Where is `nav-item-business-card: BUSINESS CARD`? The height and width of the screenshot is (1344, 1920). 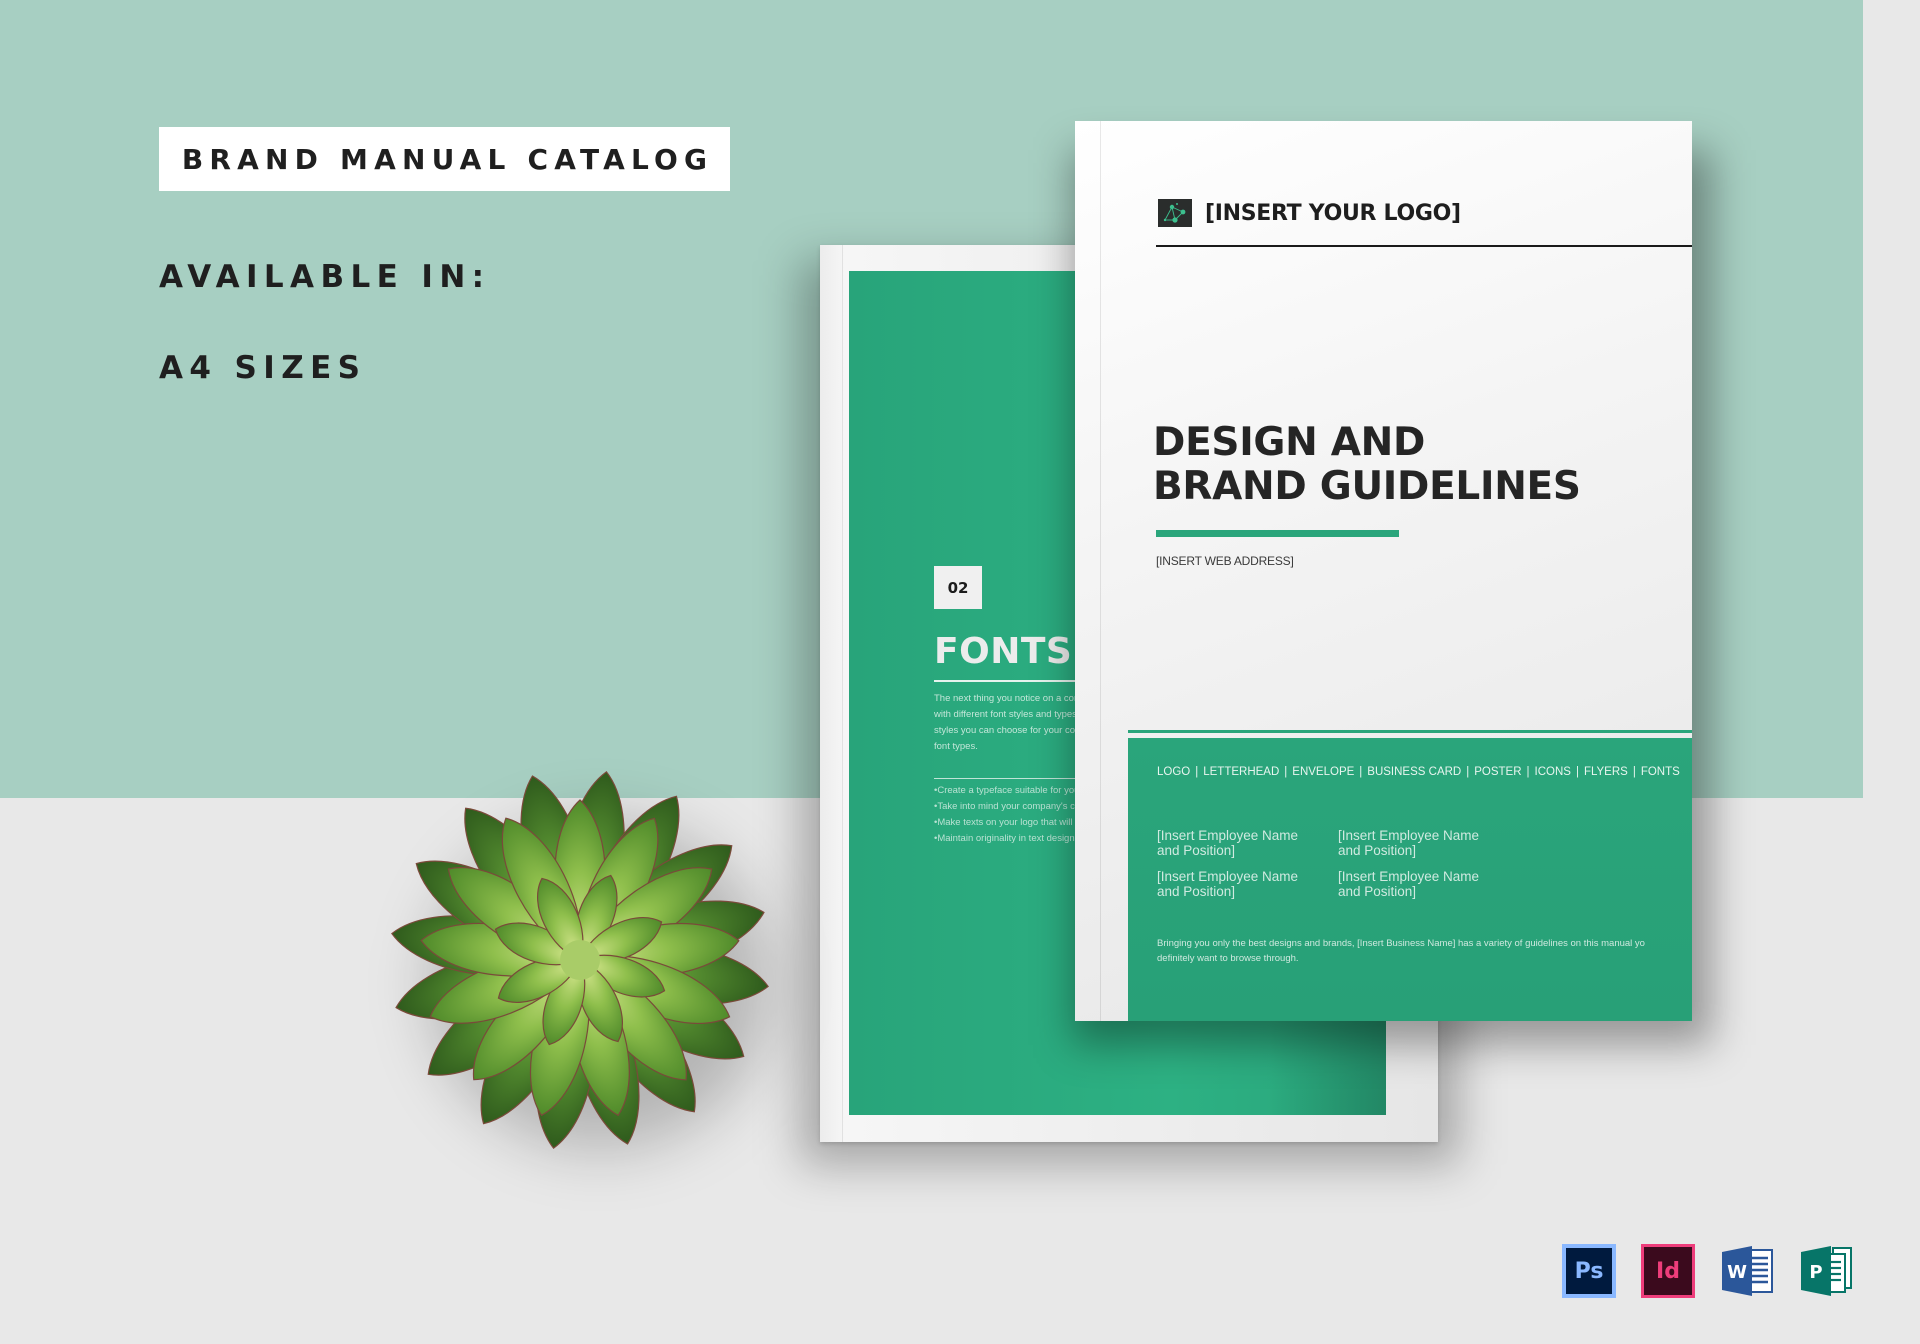
nav-item-business-card: BUSINESS CARD is located at coordinates (1414, 772).